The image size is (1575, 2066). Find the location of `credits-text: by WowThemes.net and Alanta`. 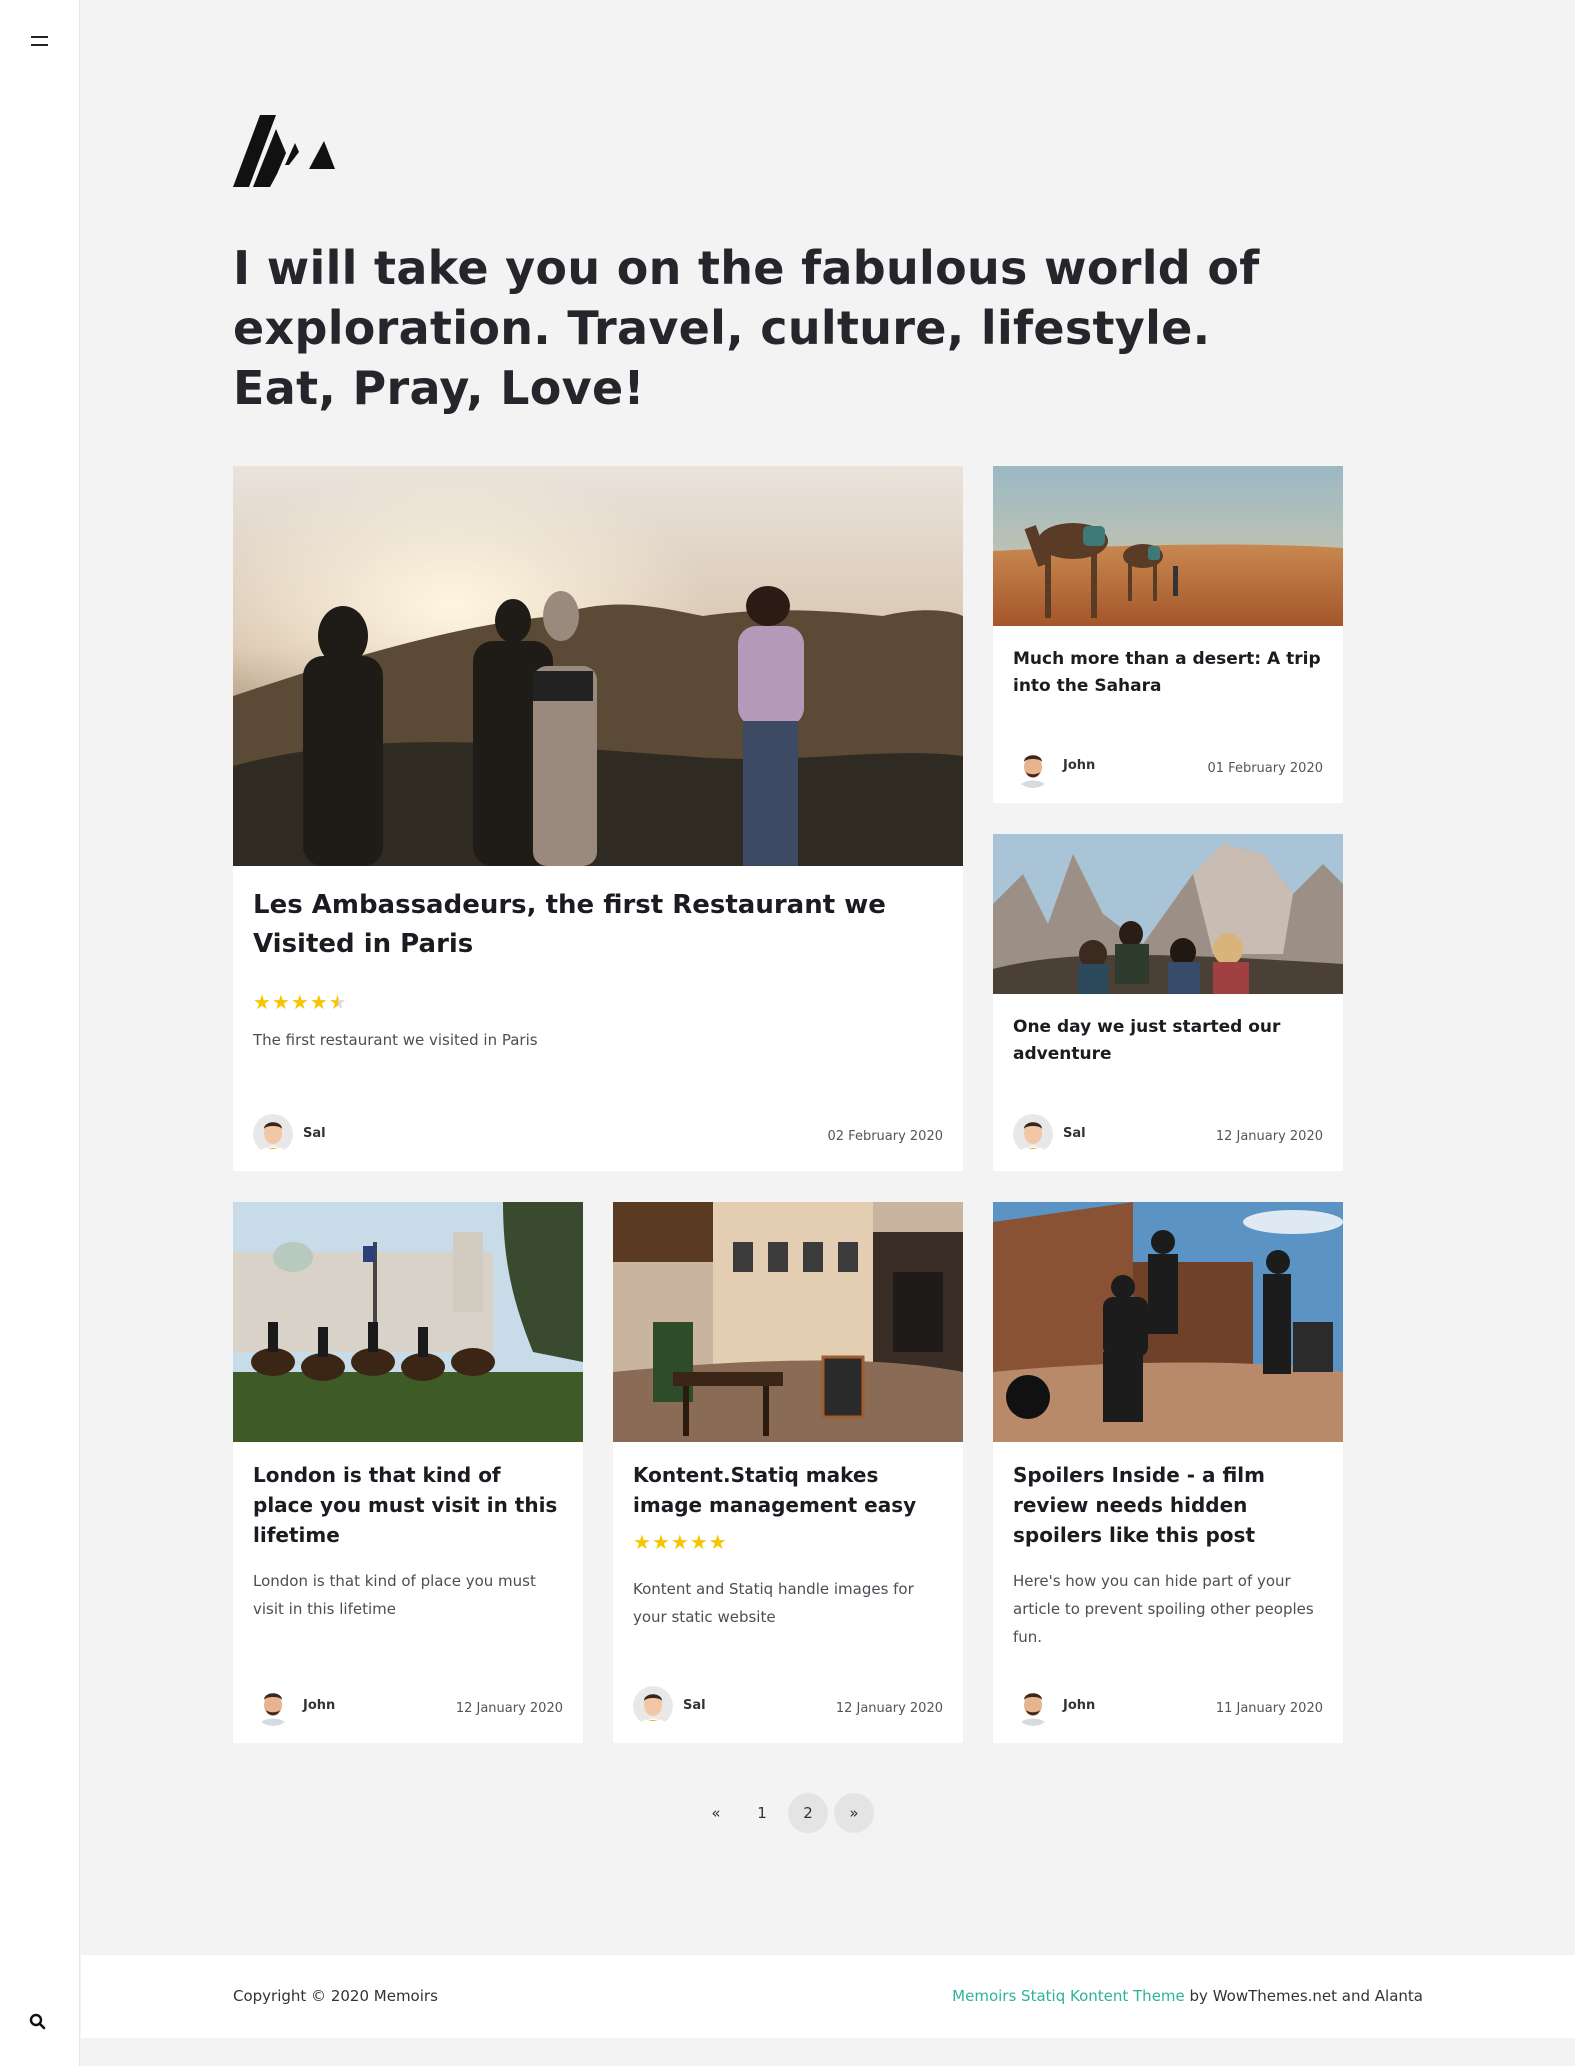

credits-text: by WowThemes.net and Alanta is located at coordinates (1303, 1996).